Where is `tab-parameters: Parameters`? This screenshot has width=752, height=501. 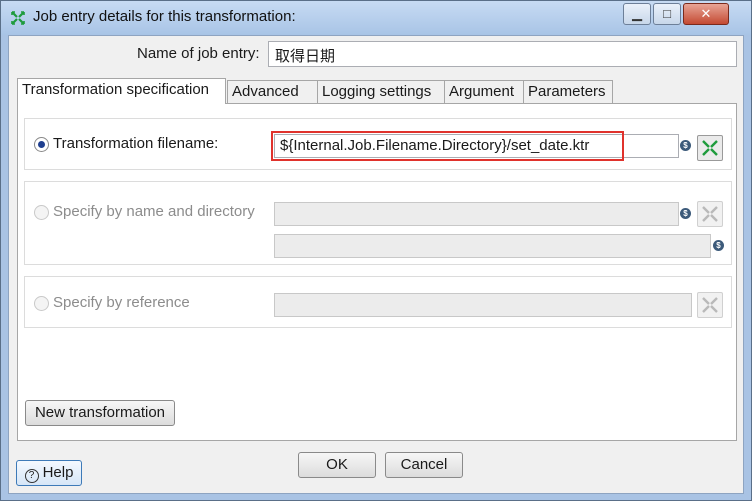
tab-parameters: Parameters is located at coordinates (568, 92).